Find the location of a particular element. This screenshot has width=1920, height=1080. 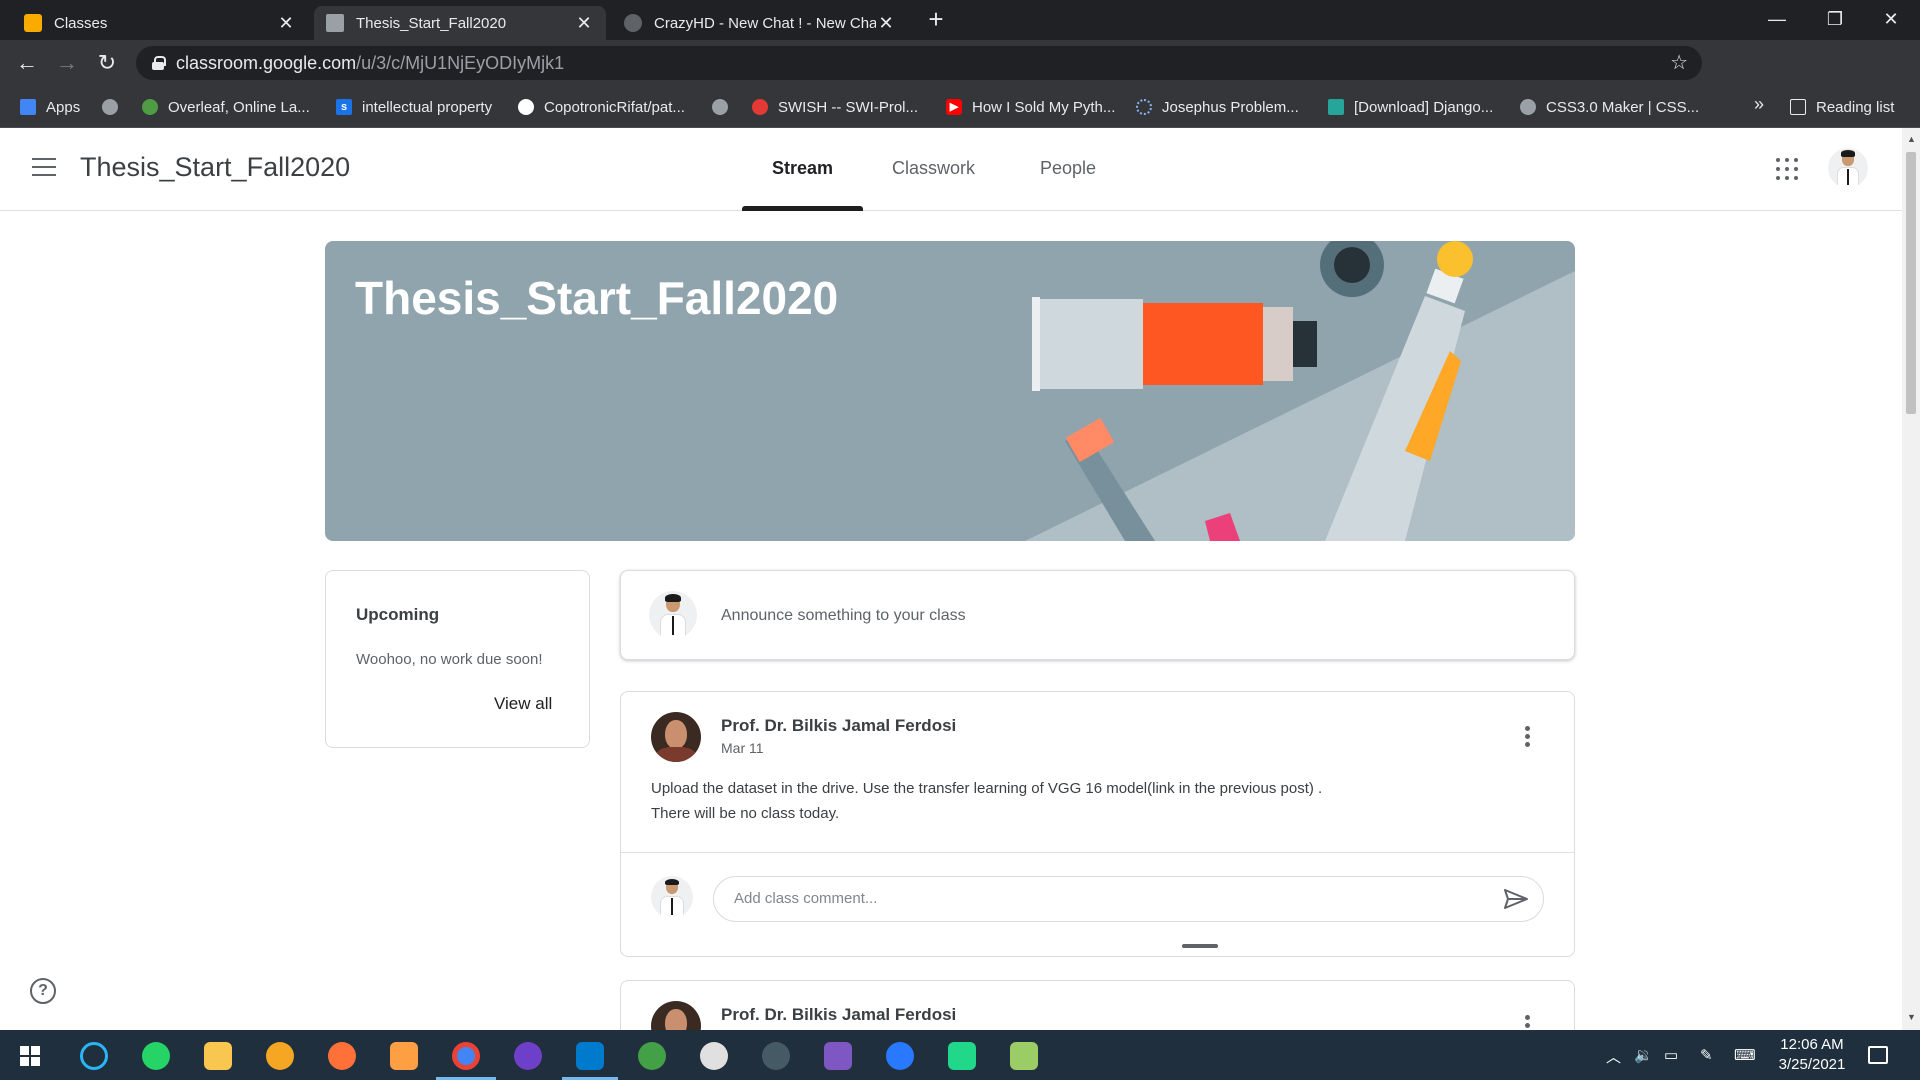

network-icon: ▭ is located at coordinates (1671, 1055).